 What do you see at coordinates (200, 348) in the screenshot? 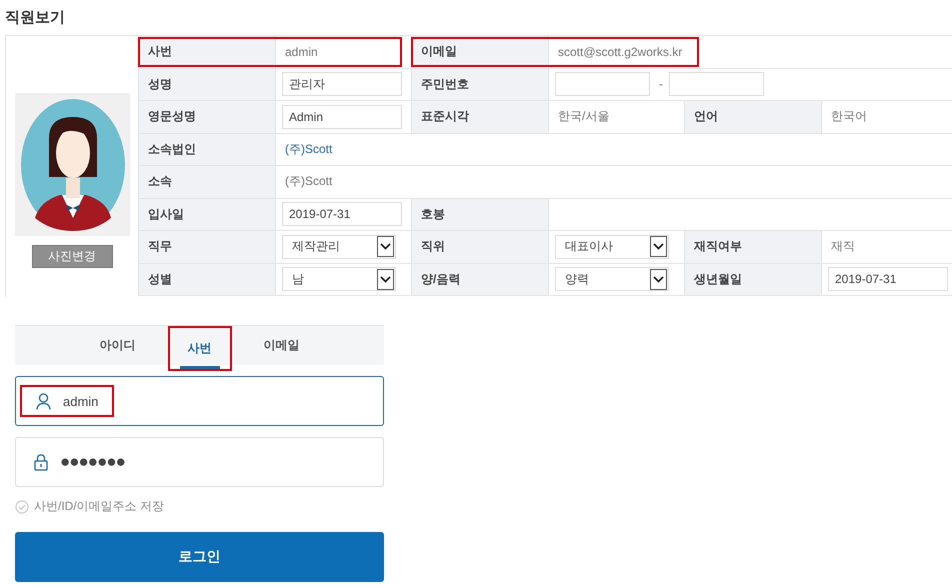
I see `login-tab: 사번` at bounding box center [200, 348].